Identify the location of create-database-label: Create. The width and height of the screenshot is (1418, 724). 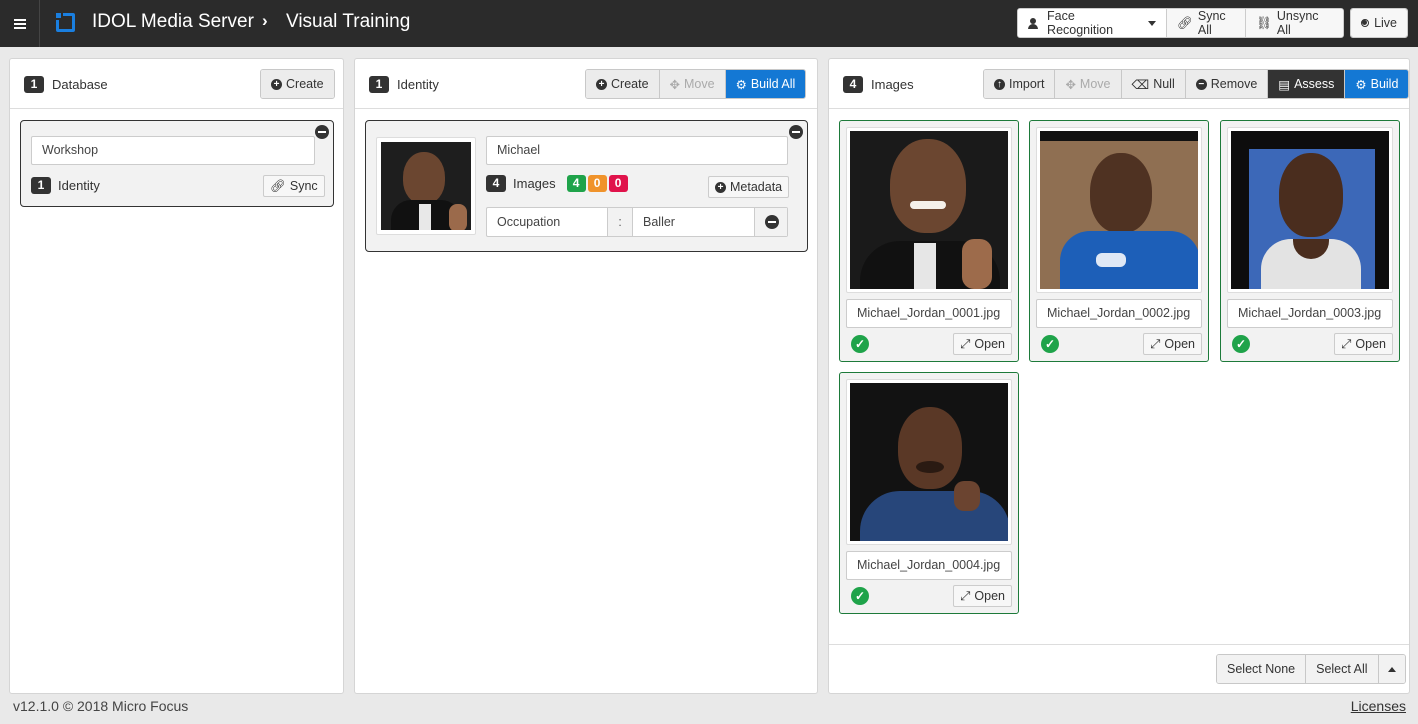
(305, 84).